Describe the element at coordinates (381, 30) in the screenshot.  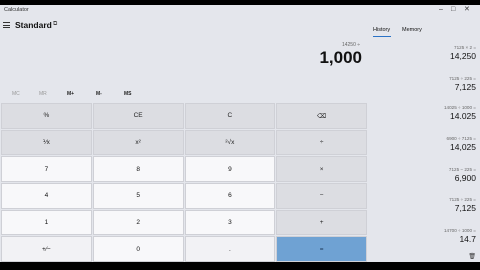
I see `tab-history: History` at that location.